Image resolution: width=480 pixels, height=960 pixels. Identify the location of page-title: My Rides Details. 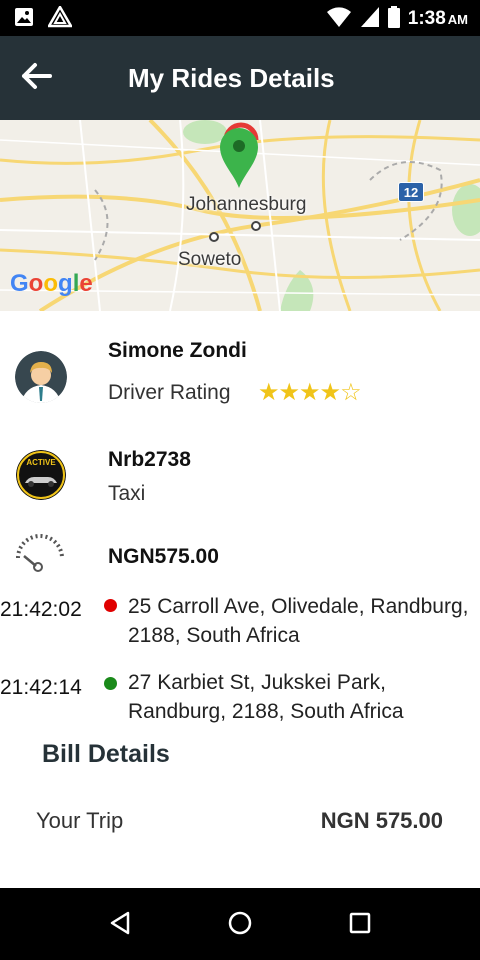
(231, 78).